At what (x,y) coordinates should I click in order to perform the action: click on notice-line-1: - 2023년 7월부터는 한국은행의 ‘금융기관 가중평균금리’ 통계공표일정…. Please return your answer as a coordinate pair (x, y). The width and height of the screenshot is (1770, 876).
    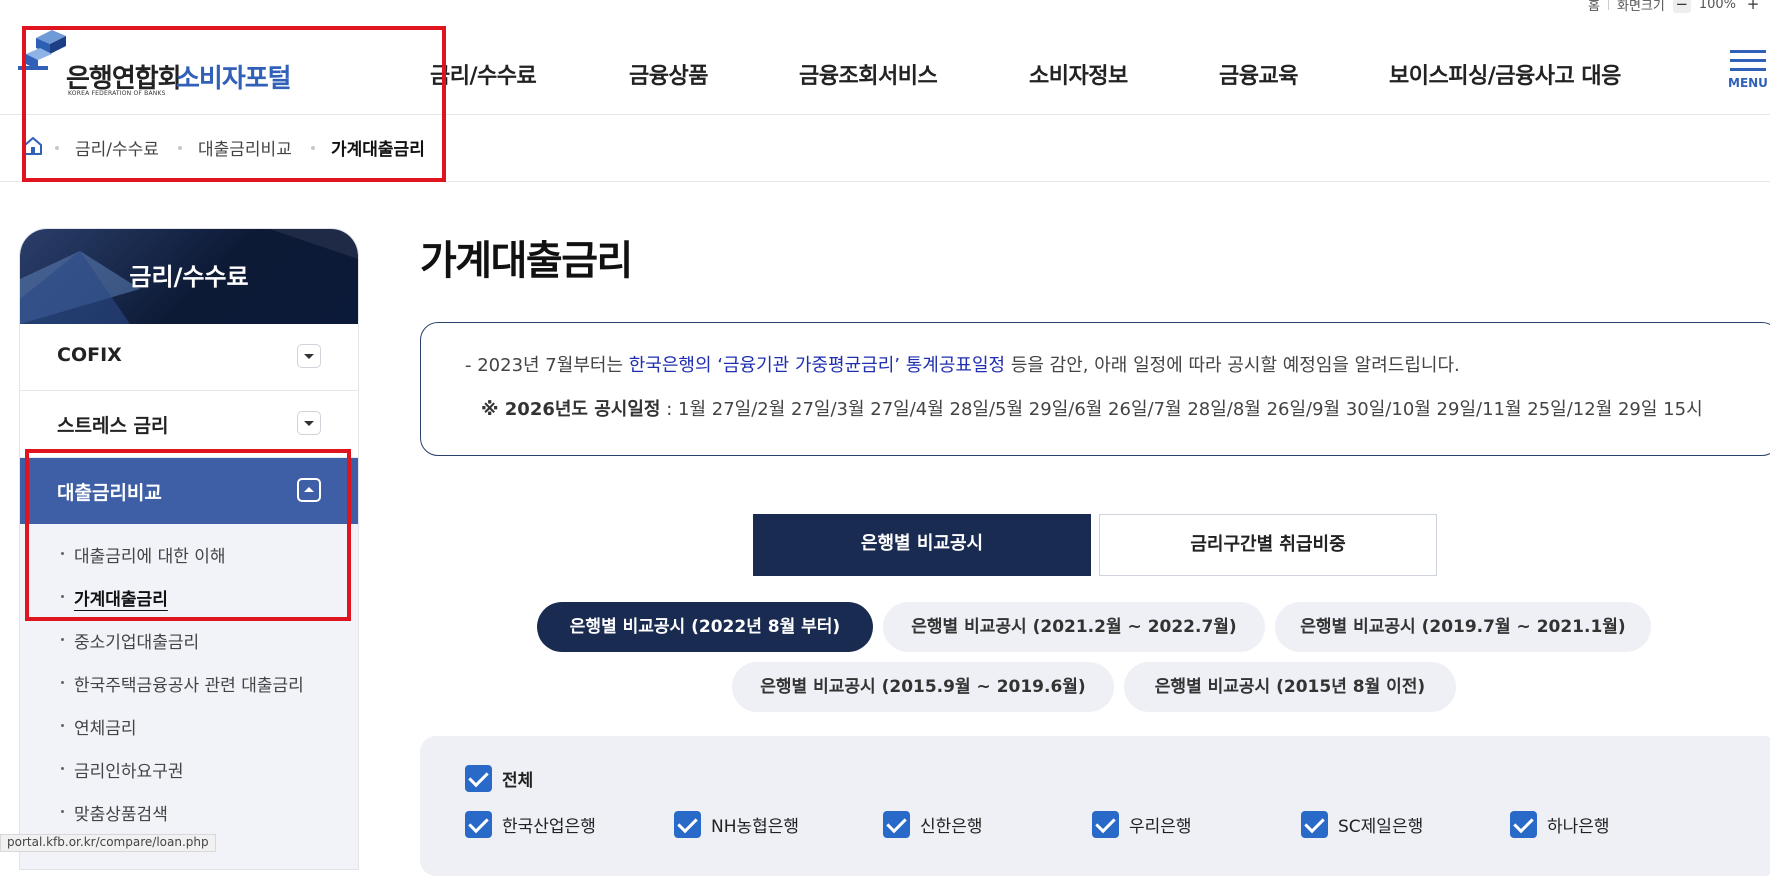
    Looking at the image, I should click on (962, 364).